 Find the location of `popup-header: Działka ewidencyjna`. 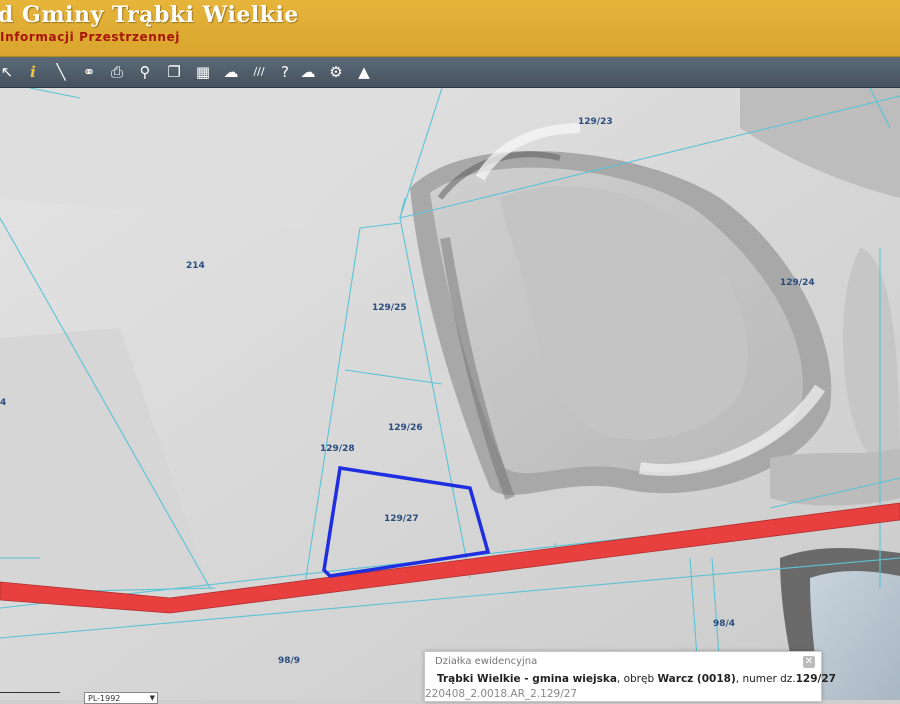

popup-header: Działka ewidencyjna is located at coordinates (486, 661).